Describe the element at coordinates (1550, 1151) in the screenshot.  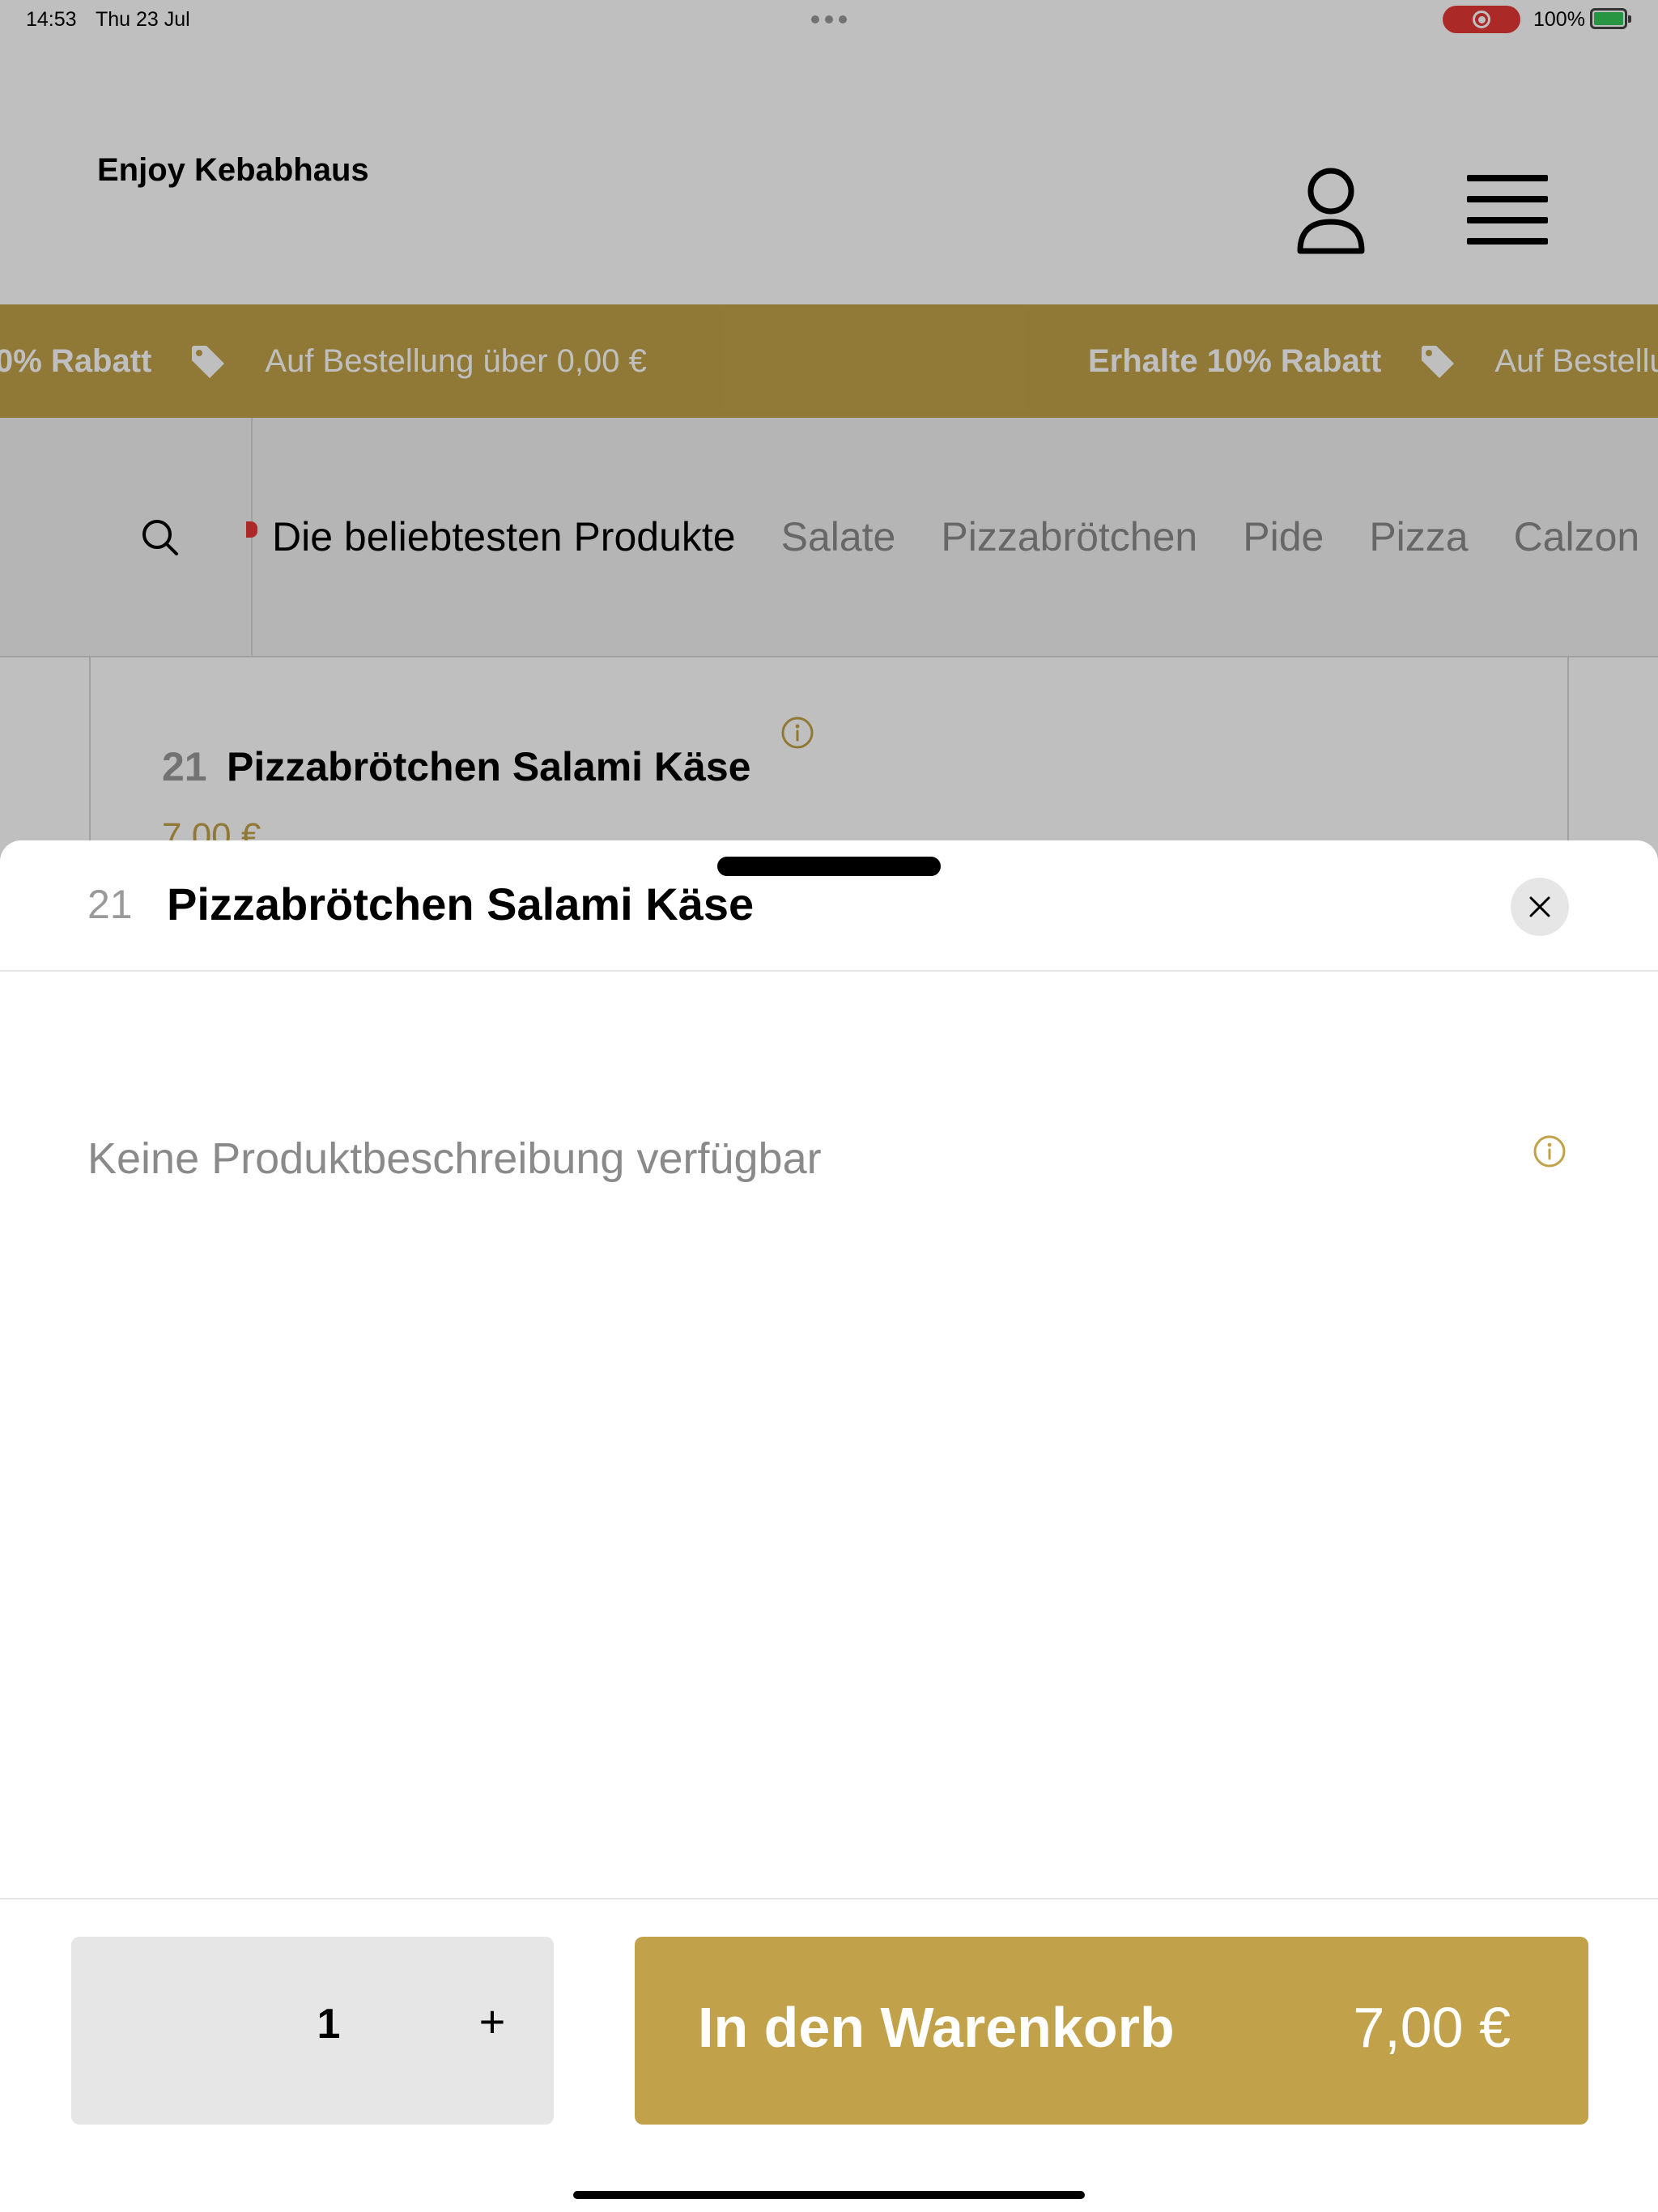
I see `info-icon` at that location.